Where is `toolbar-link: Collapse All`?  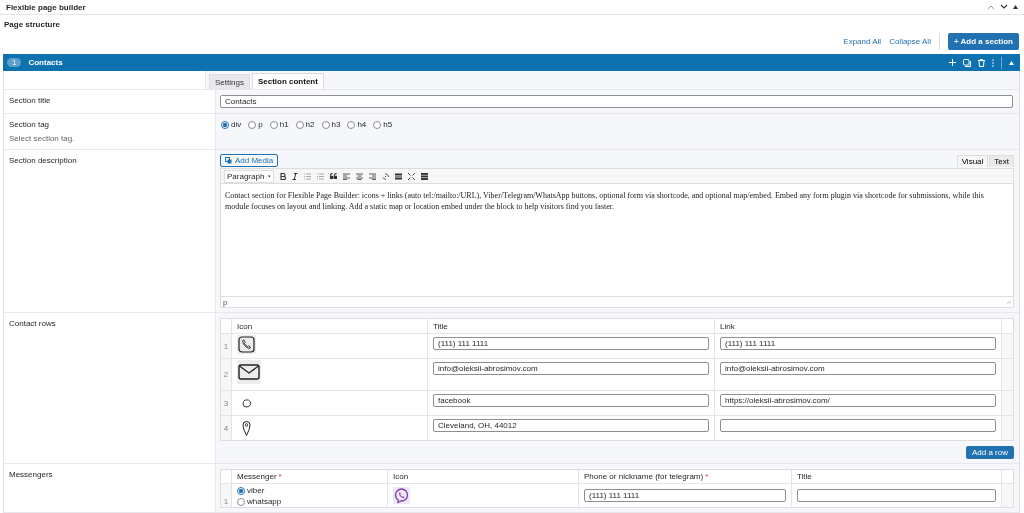 toolbar-link: Collapse All is located at coordinates (910, 41).